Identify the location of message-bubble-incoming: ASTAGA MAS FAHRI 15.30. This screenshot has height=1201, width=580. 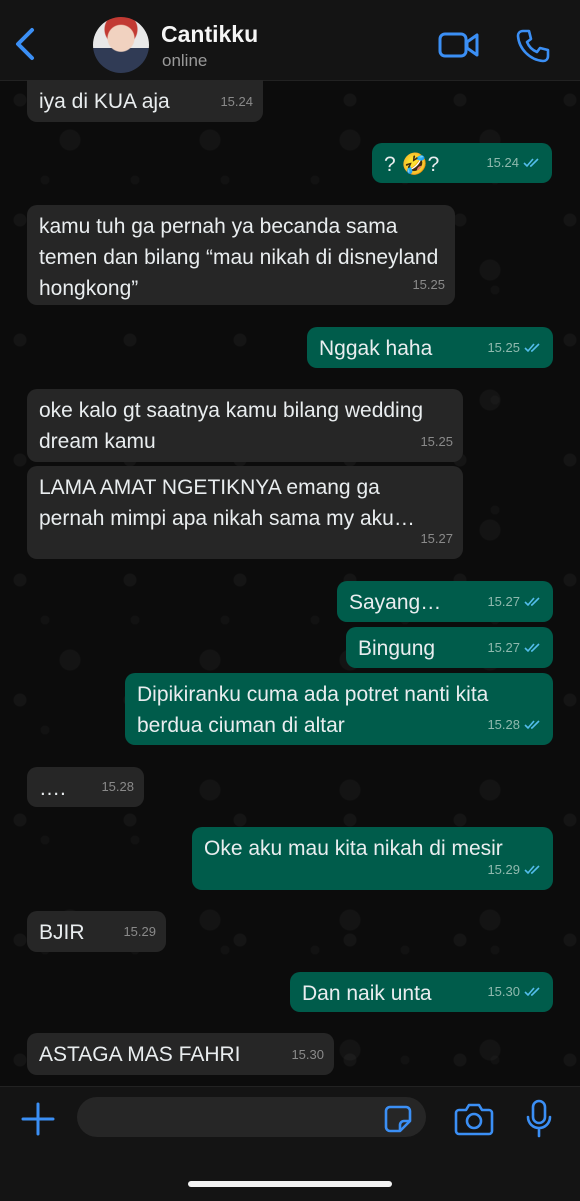
(180, 1054).